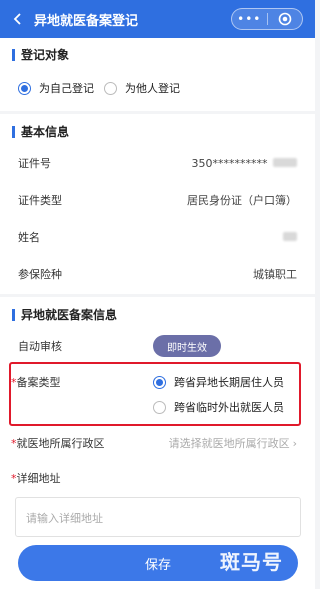 This screenshot has height=589, width=320. I want to click on top-bar: 异地就医备案登记 •••, so click(157, 19).